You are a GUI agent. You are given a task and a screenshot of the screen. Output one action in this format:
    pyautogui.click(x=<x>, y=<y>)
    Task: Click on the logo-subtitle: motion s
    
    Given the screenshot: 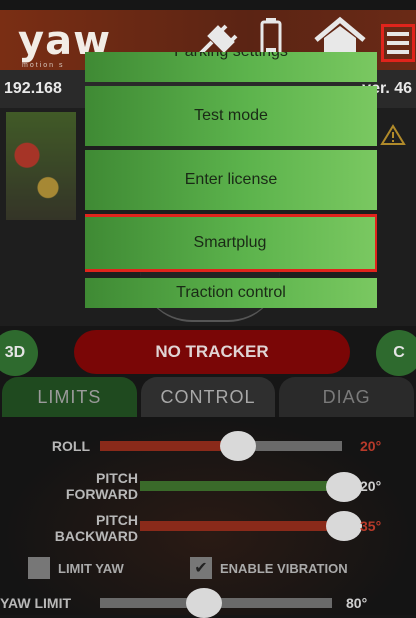 What is the action you would take?
    pyautogui.click(x=43, y=65)
    